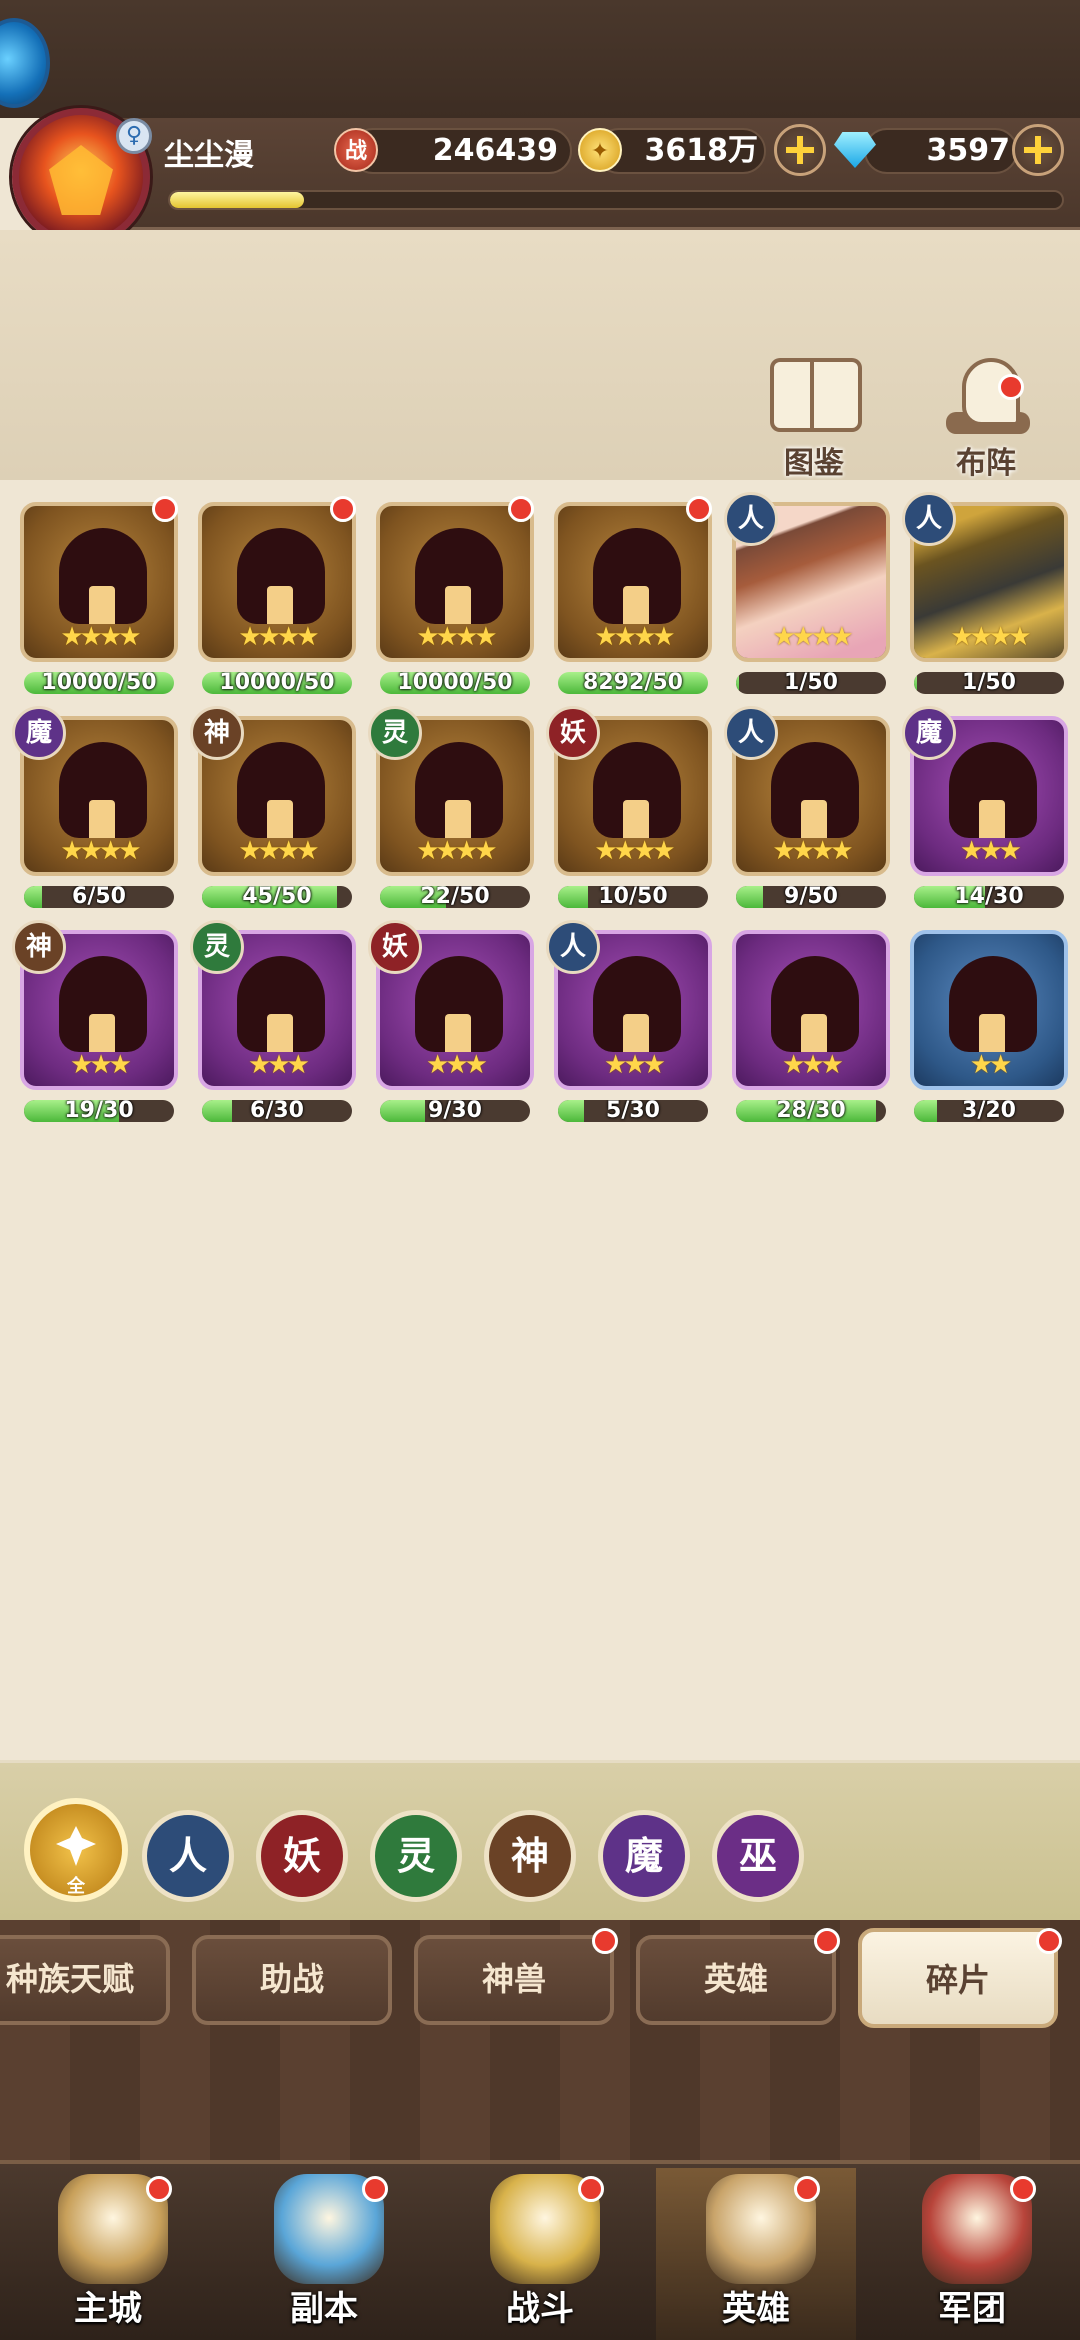  Describe the element at coordinates (209, 155) in the screenshot. I see `player-name: 尘尘漫` at that location.